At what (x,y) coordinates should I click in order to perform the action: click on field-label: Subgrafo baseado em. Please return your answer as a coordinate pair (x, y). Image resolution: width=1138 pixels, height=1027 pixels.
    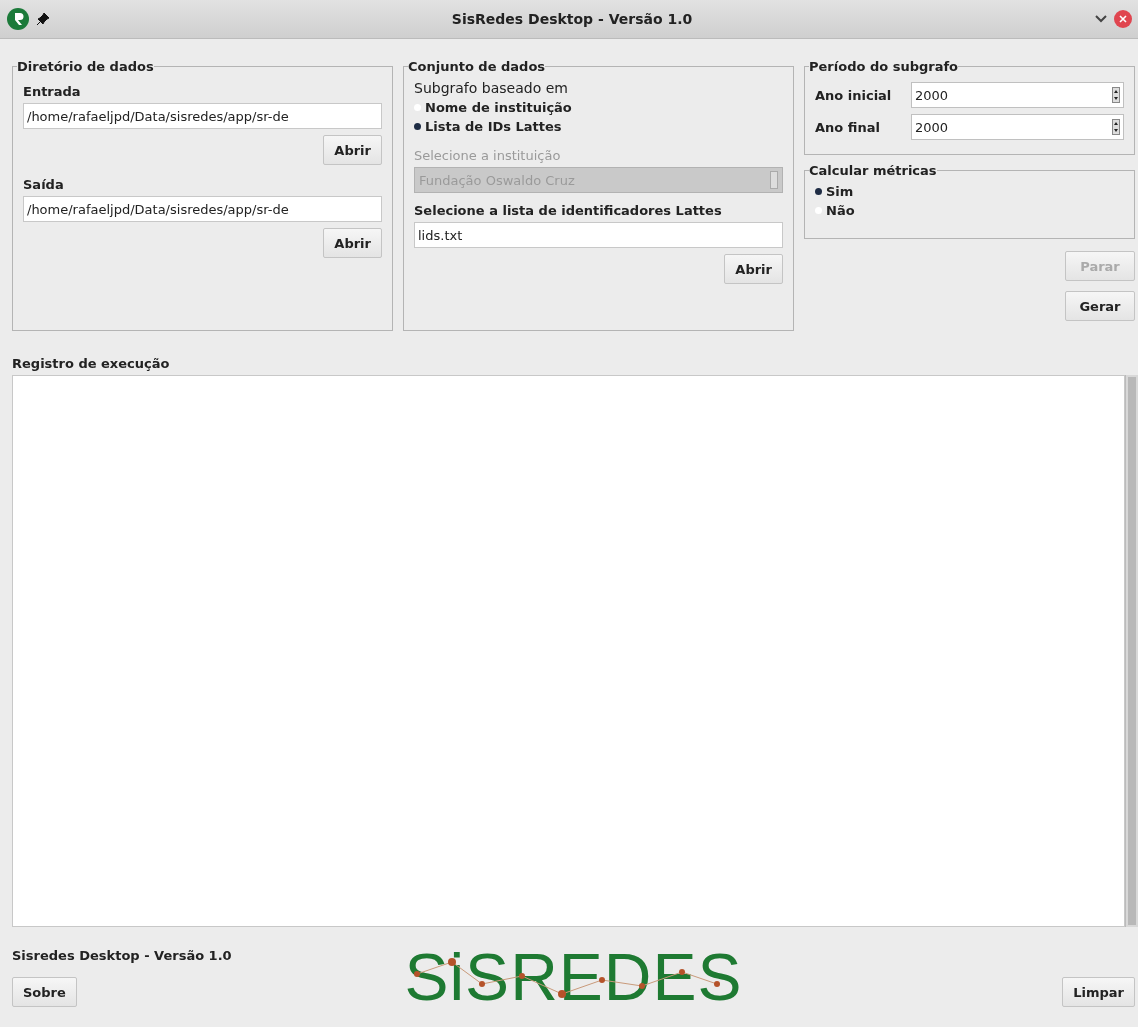
    Looking at the image, I should click on (491, 88).